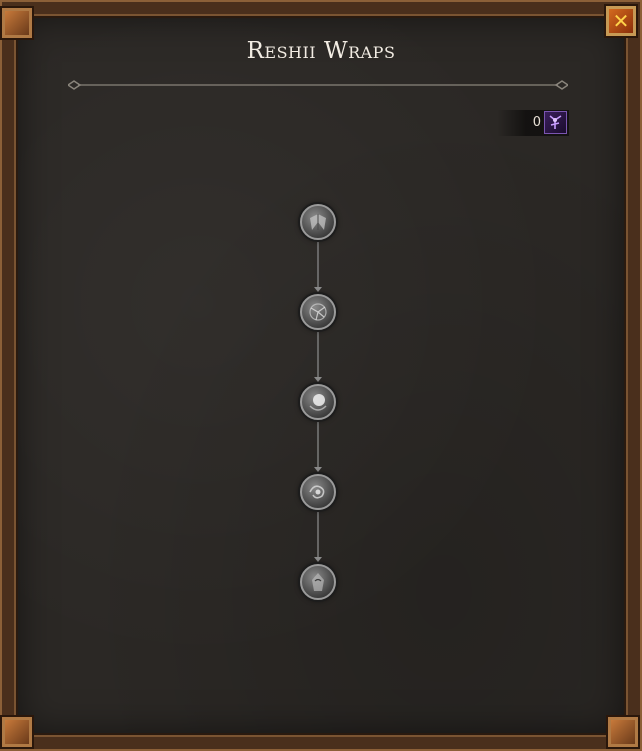  I want to click on swirl-burst-icon, so click(317, 492).